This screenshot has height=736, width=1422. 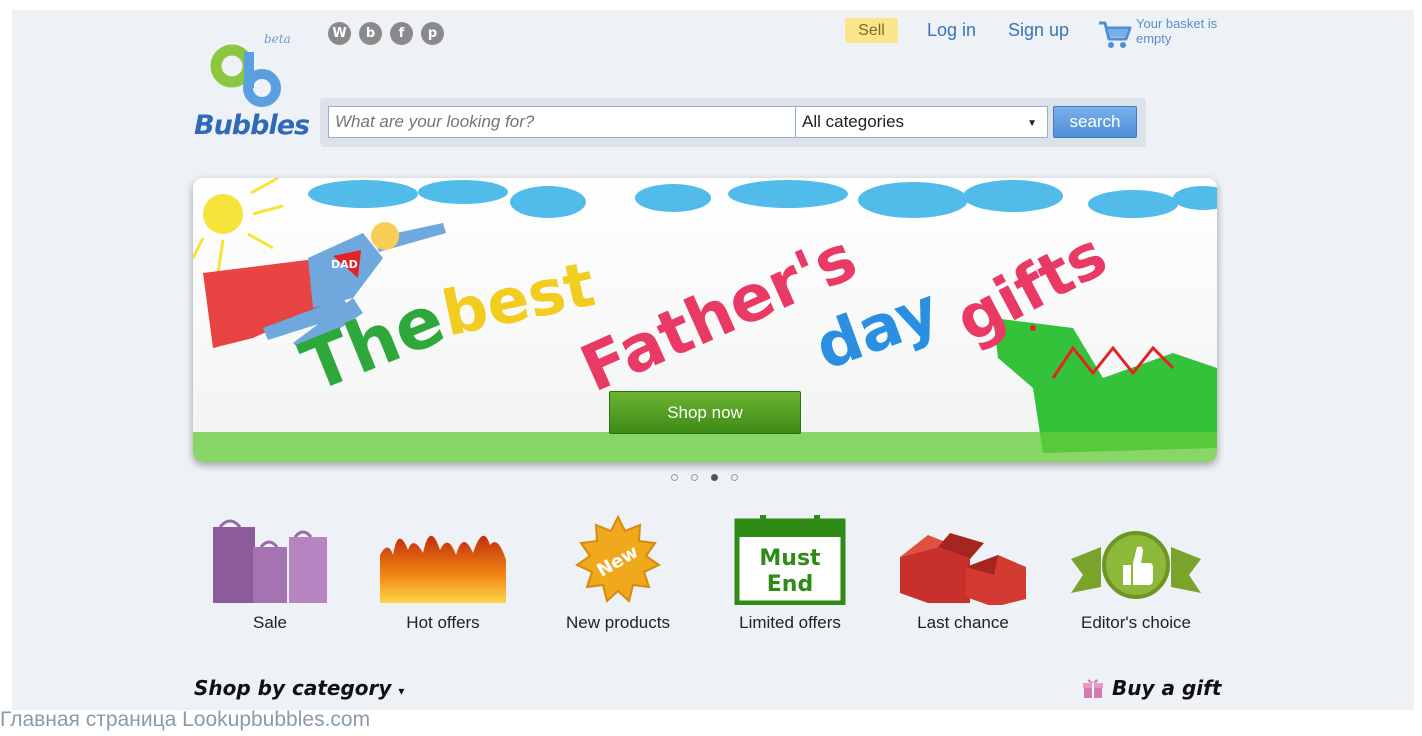 I want to click on tile-sale-label: Sale, so click(x=270, y=622).